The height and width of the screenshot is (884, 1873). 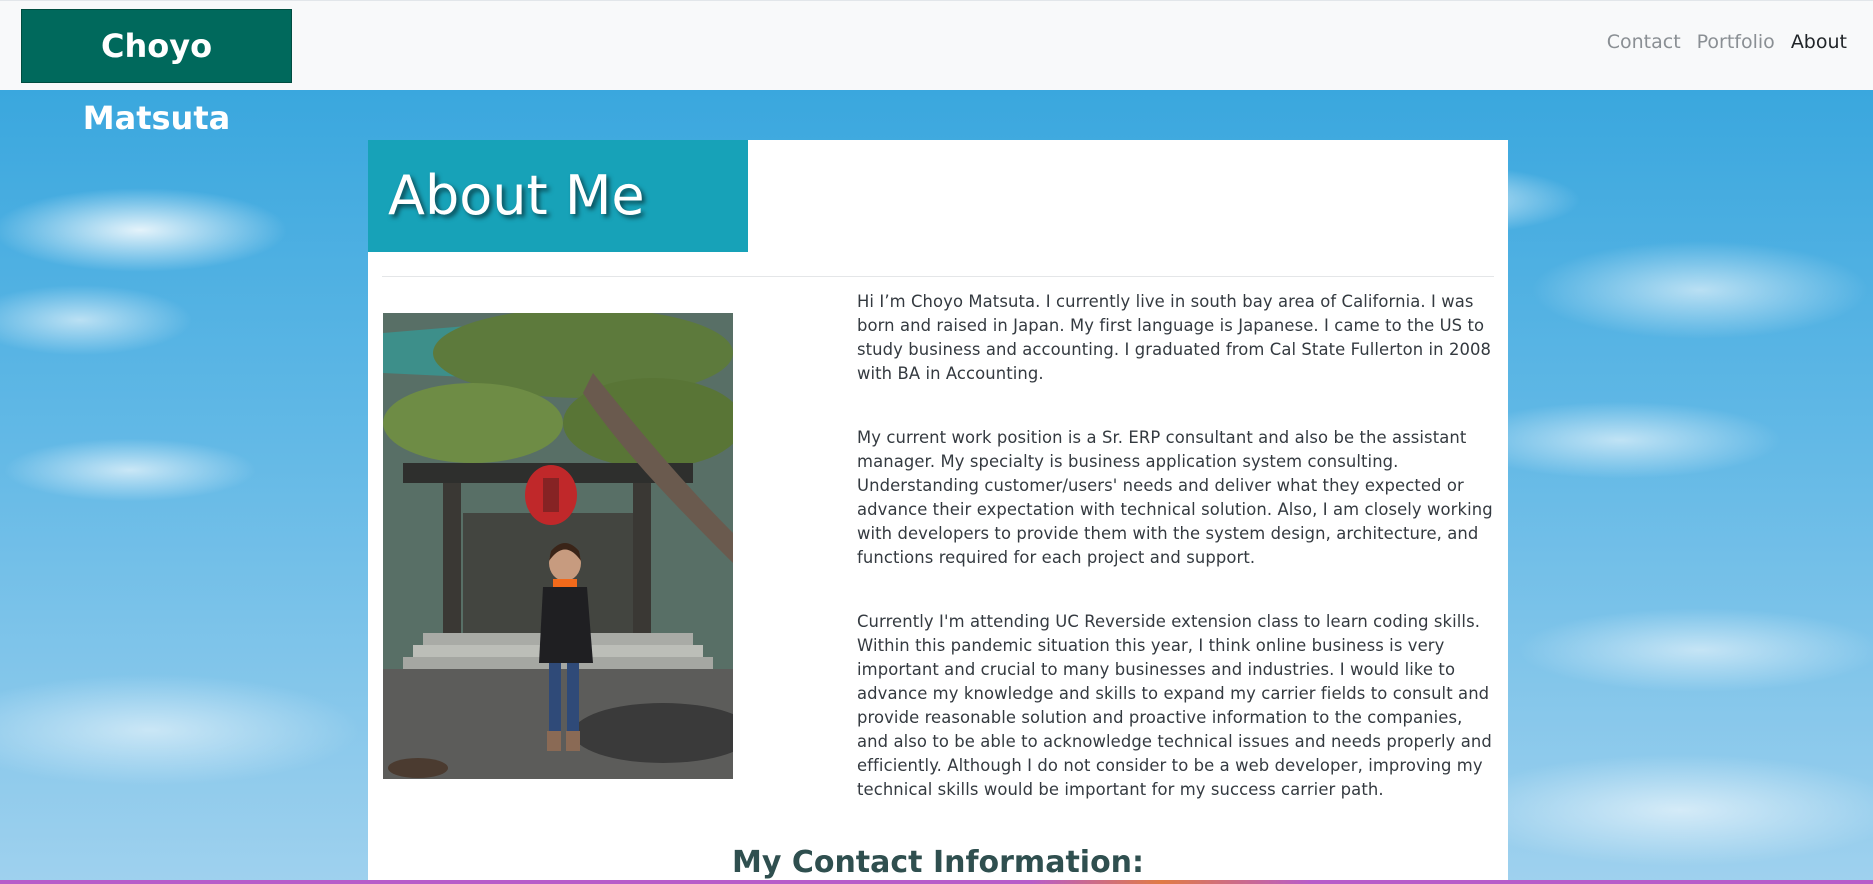 What do you see at coordinates (938, 862) in the screenshot?
I see `contact-heading: My Contact Information:` at bounding box center [938, 862].